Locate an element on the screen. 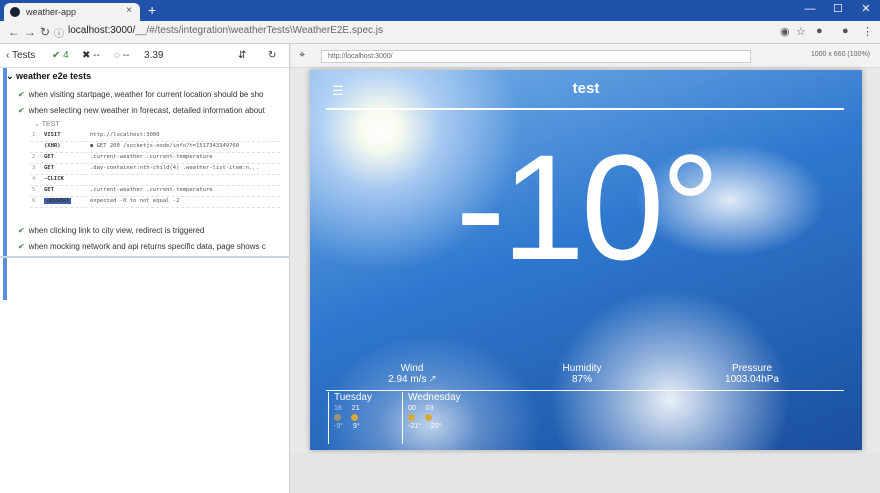 The width and height of the screenshot is (880, 493). forecast-temp: 9° is located at coordinates (356, 426).